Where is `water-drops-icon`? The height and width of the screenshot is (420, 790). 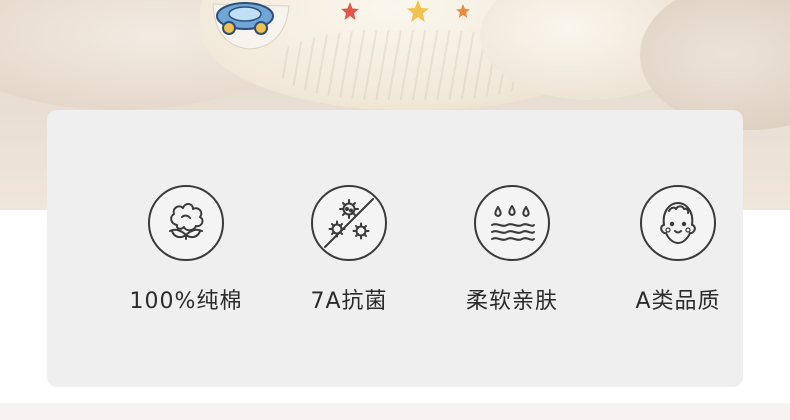 water-drops-icon is located at coordinates (512, 223).